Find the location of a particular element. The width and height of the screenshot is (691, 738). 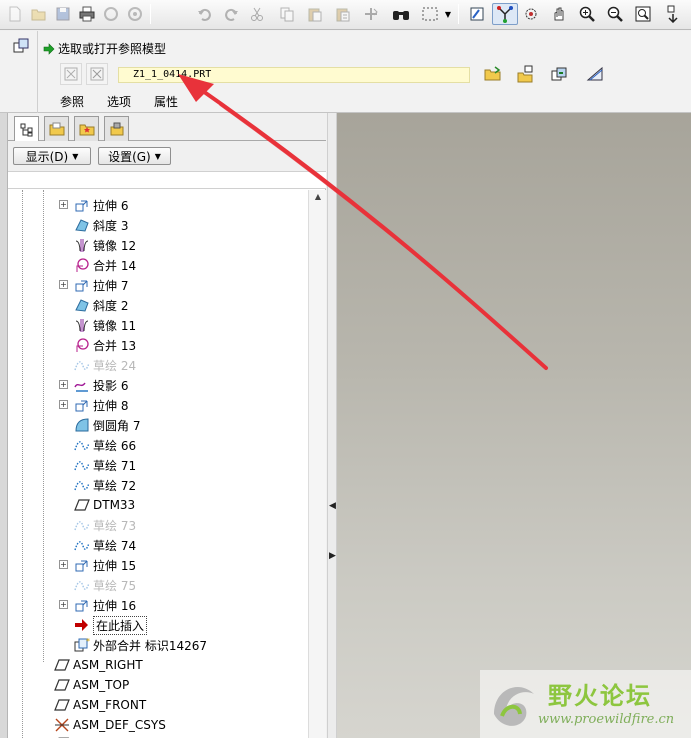

tree-item: 合并 13 is located at coordinates (105, 345).